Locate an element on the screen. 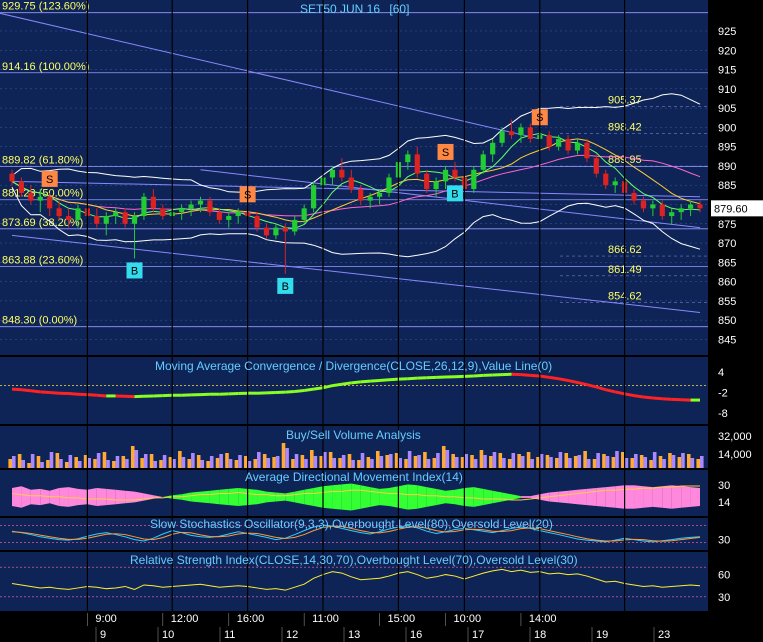 Image resolution: width=763 pixels, height=642 pixels. price-tick-label: 915 is located at coordinates (727, 71).